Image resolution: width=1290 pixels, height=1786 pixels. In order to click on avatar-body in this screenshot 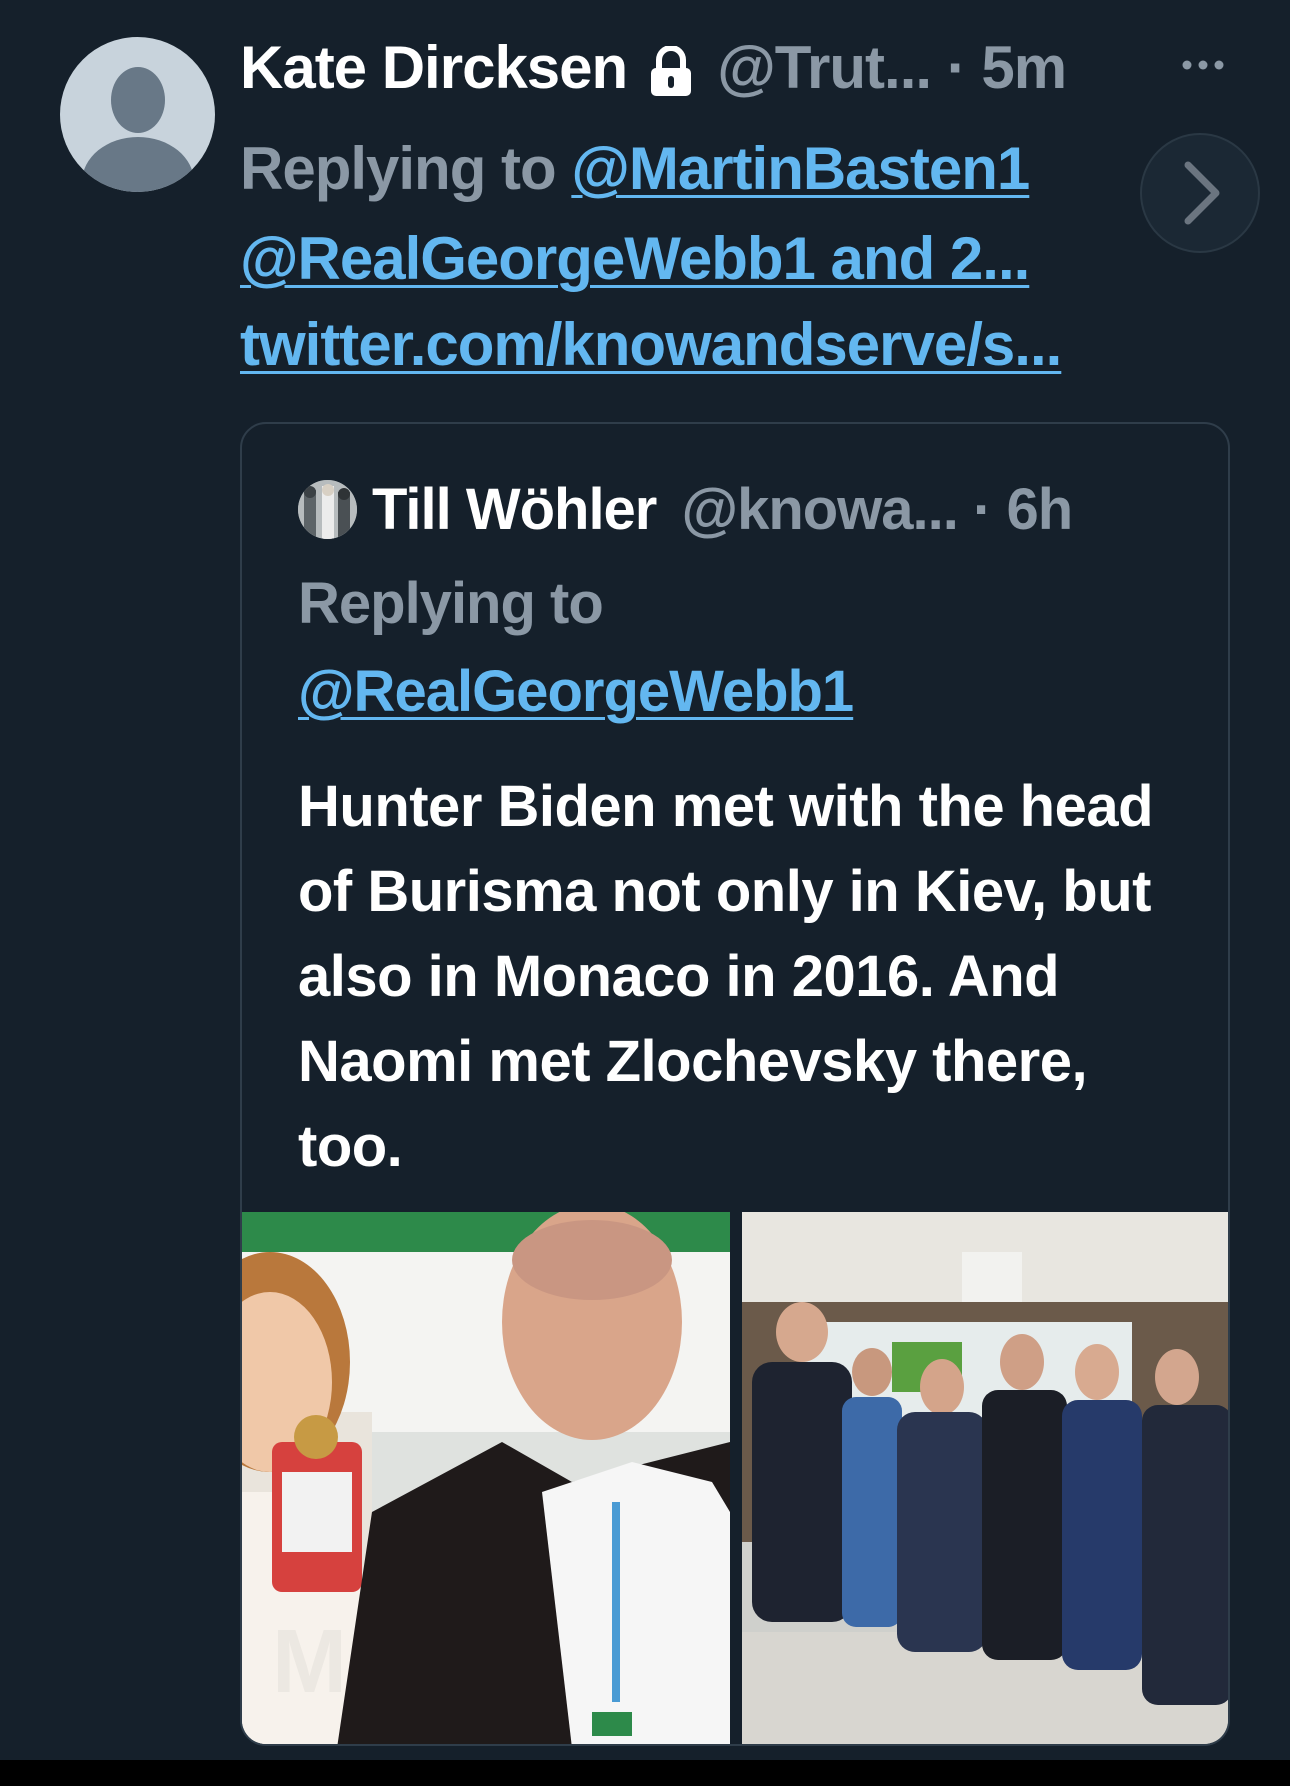, I will do `click(138, 164)`.